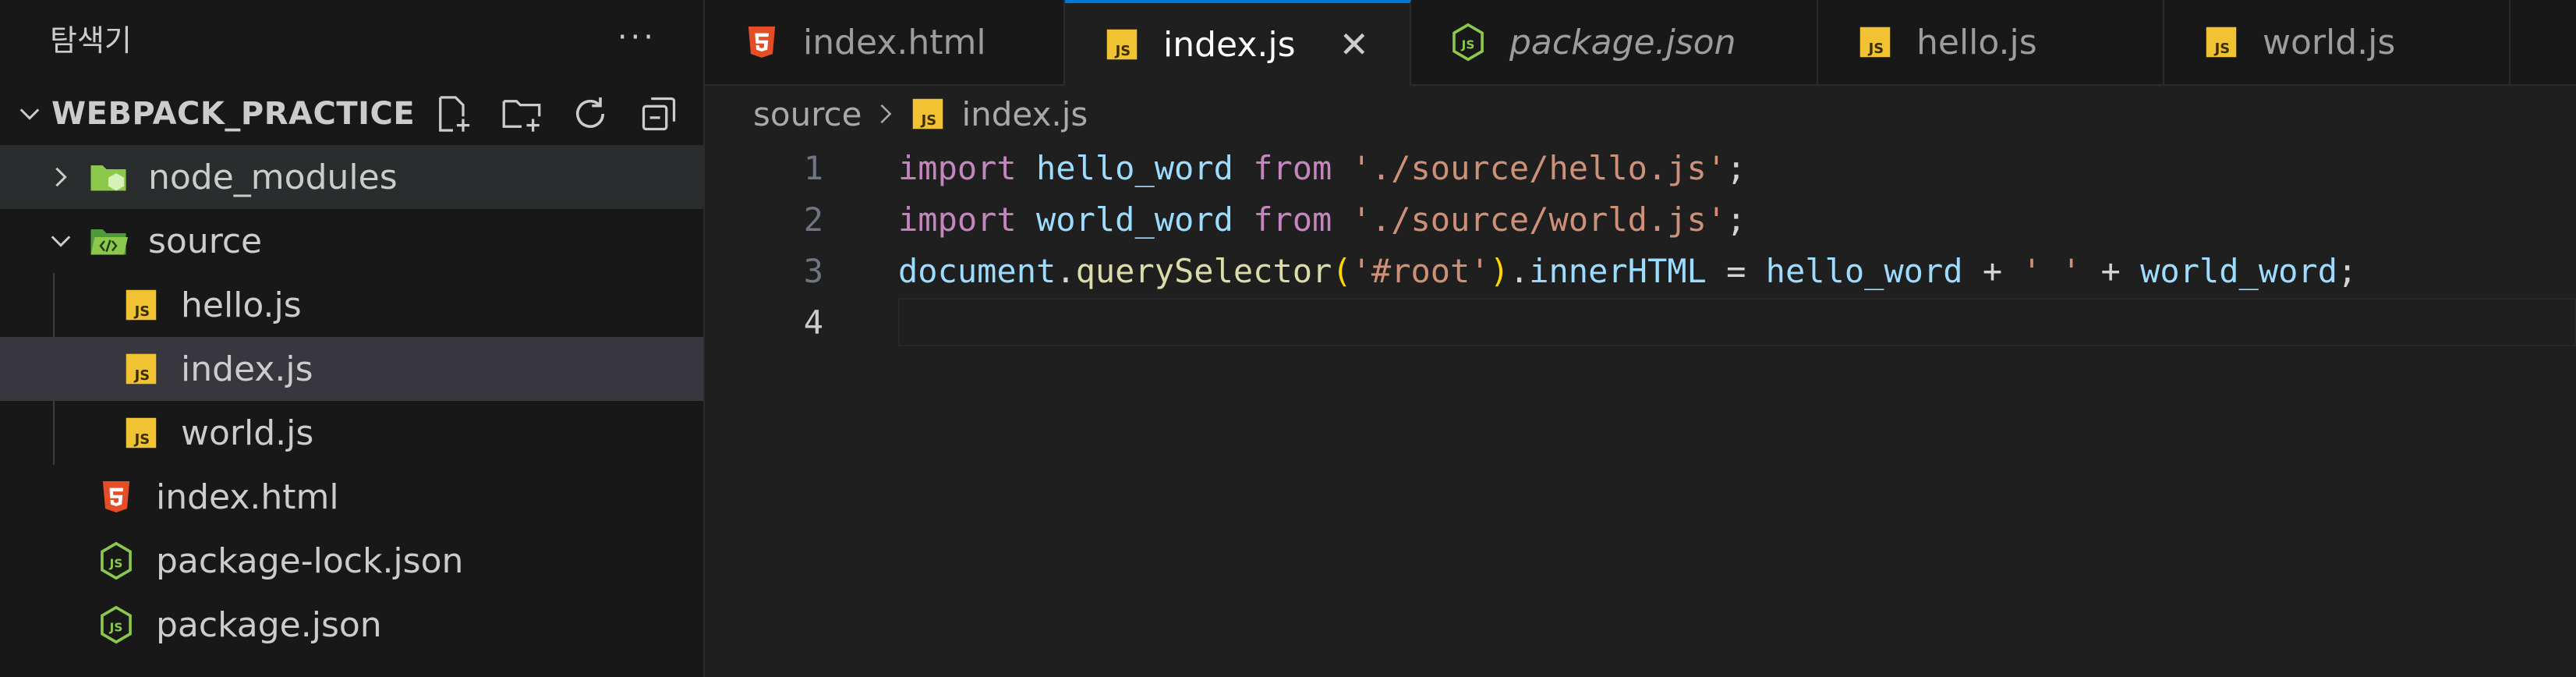 The width and height of the screenshot is (2576, 677). I want to click on tree-item-source: source, so click(351, 241).